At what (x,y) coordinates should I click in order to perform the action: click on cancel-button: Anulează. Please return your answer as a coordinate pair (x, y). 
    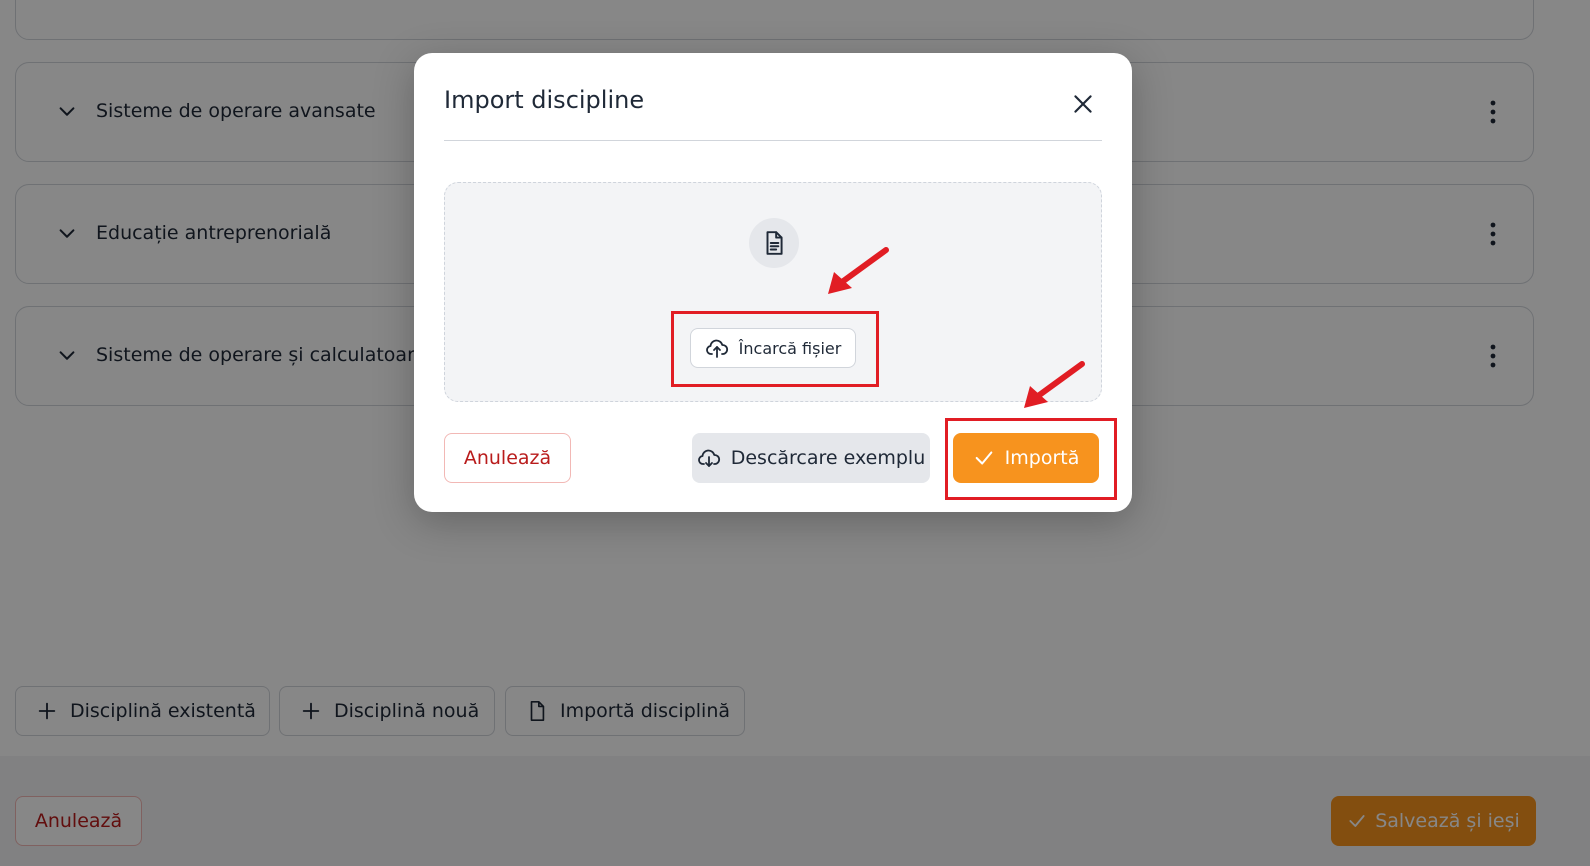
    Looking at the image, I should click on (507, 458).